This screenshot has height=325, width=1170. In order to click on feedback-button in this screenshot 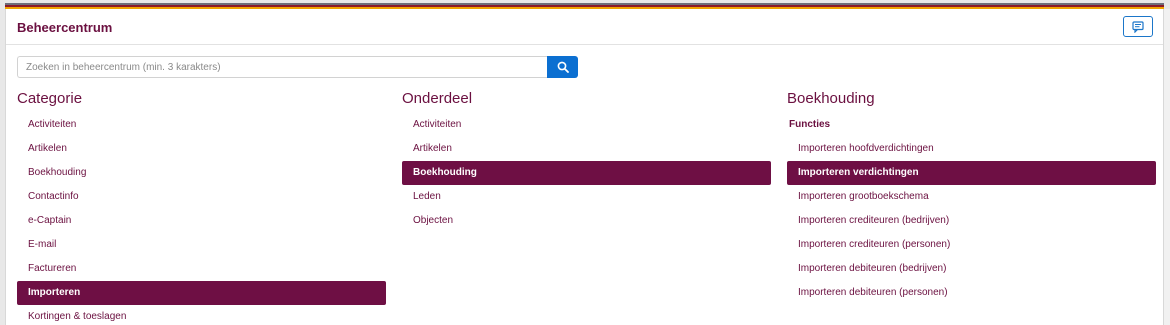, I will do `click(1138, 26)`.